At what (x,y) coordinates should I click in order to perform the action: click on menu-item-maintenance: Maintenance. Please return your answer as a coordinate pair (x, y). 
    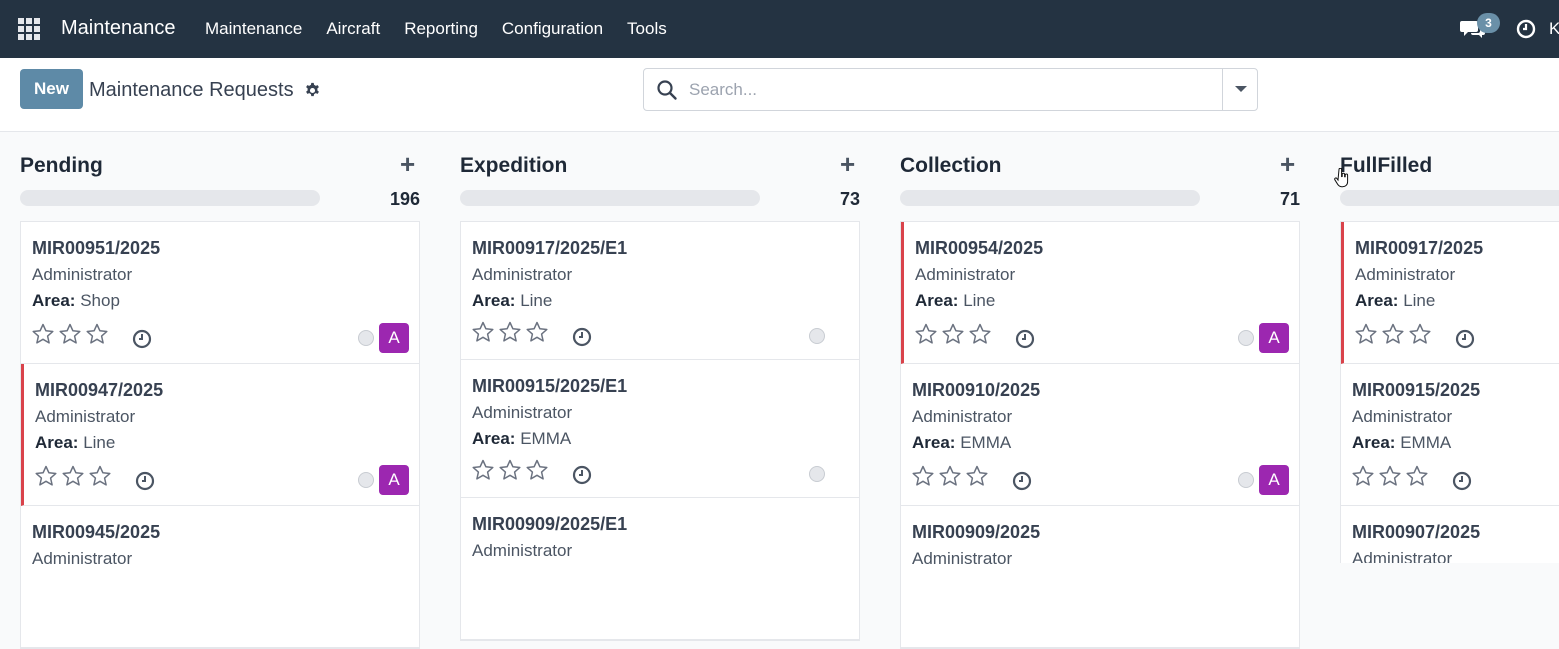
    Looking at the image, I should click on (253, 29).